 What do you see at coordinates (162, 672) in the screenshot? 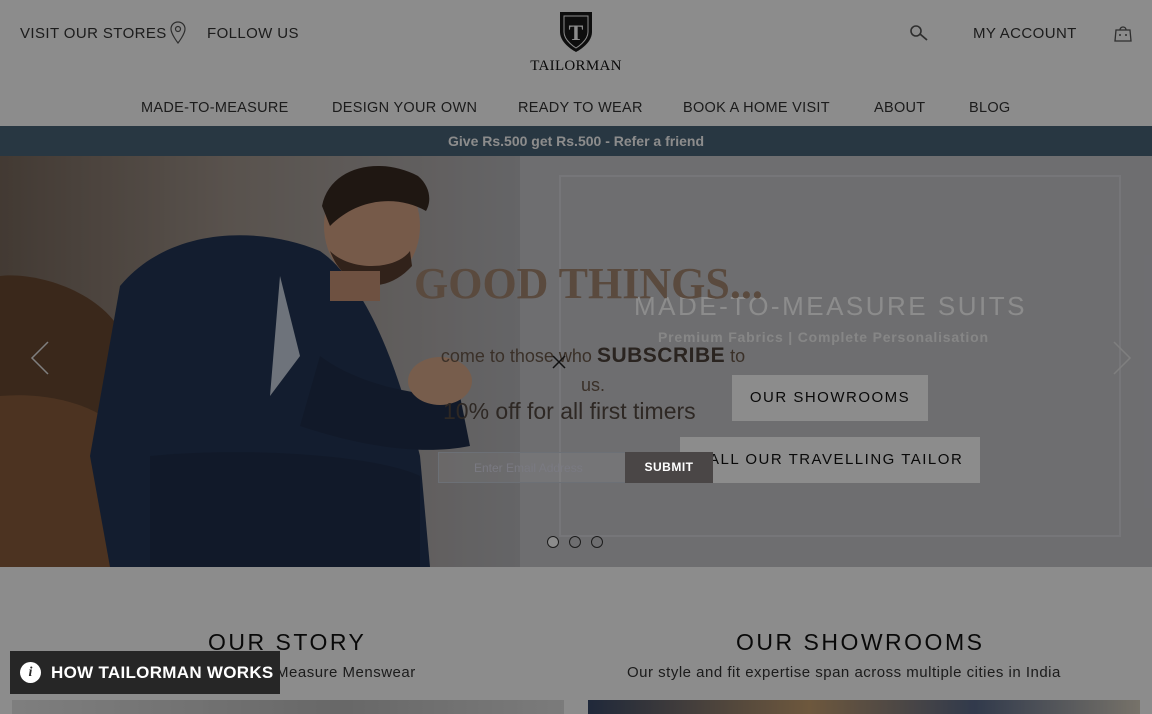
I see `how-tailorman-works-label: HOW TAILORMAN WORKS` at bounding box center [162, 672].